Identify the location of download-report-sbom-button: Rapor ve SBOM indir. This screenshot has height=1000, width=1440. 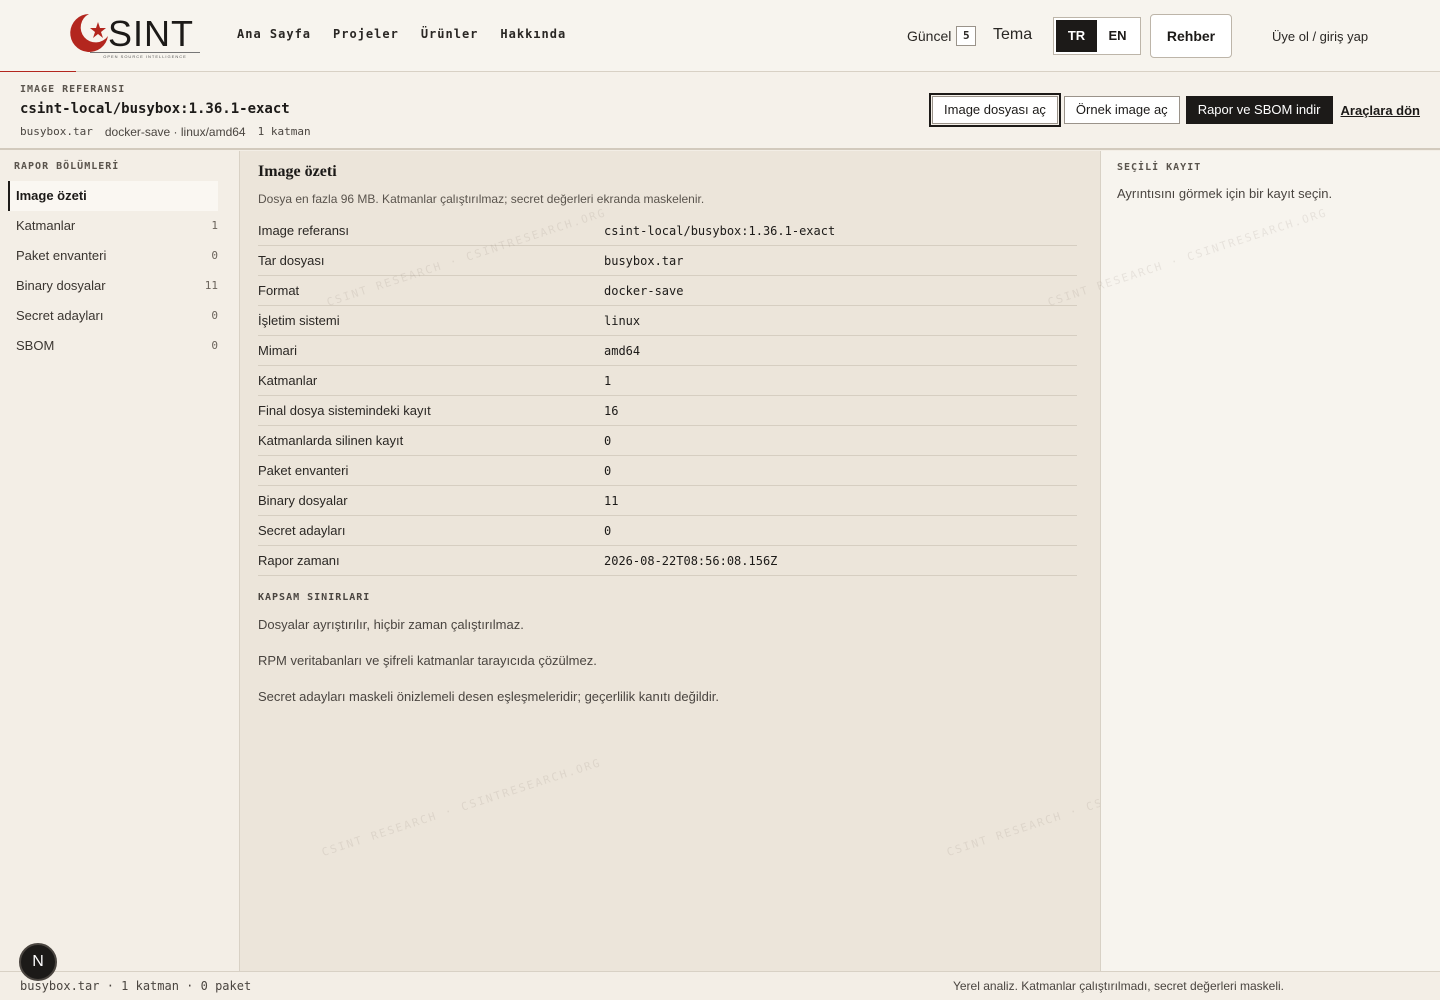
(1259, 110).